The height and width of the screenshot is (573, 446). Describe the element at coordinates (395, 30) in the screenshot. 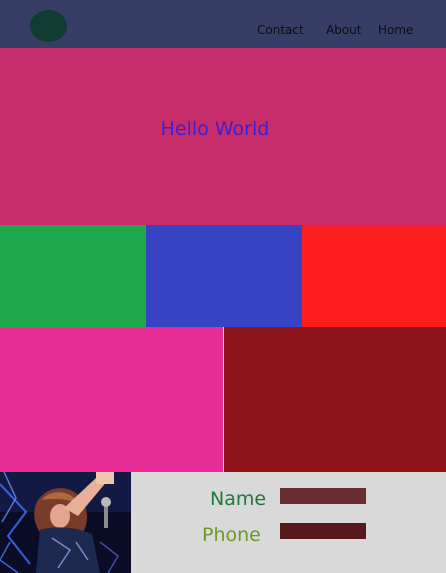

I see `nav-link-home: Home` at that location.